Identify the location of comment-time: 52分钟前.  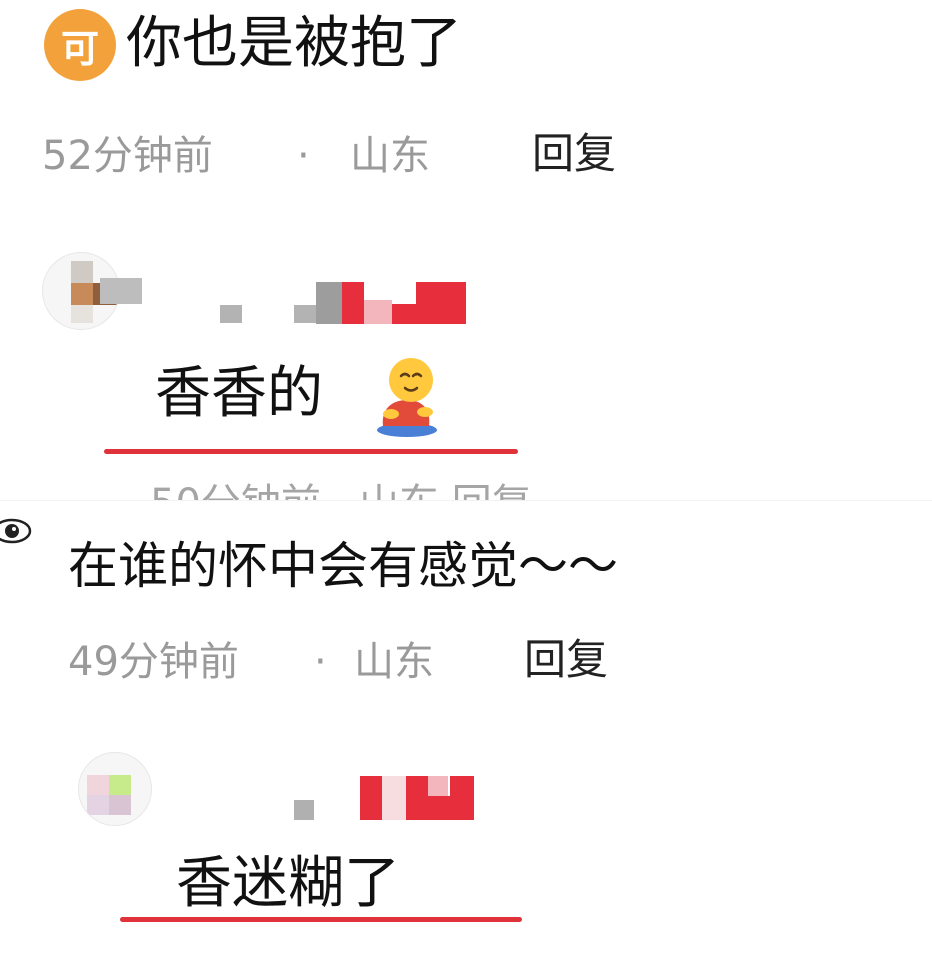
(127, 156).